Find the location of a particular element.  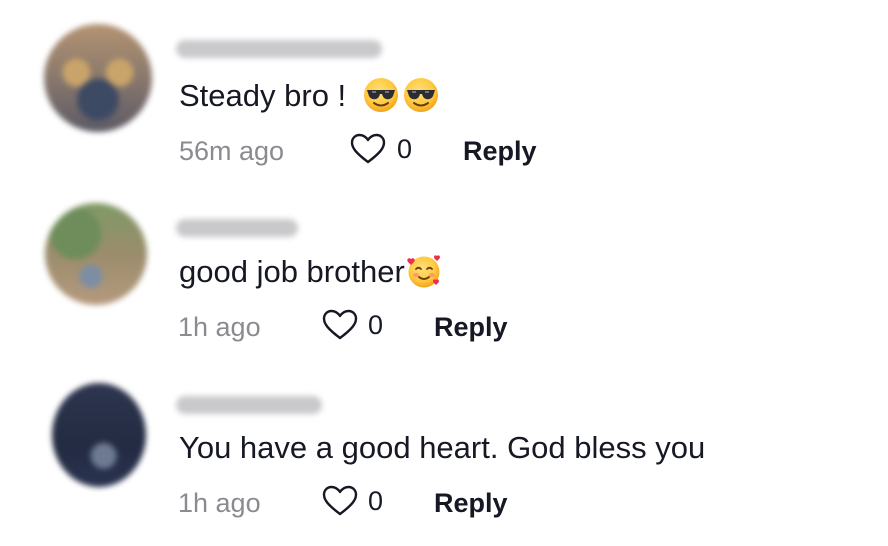

comment-text-content: good job brother is located at coordinates (292, 271).